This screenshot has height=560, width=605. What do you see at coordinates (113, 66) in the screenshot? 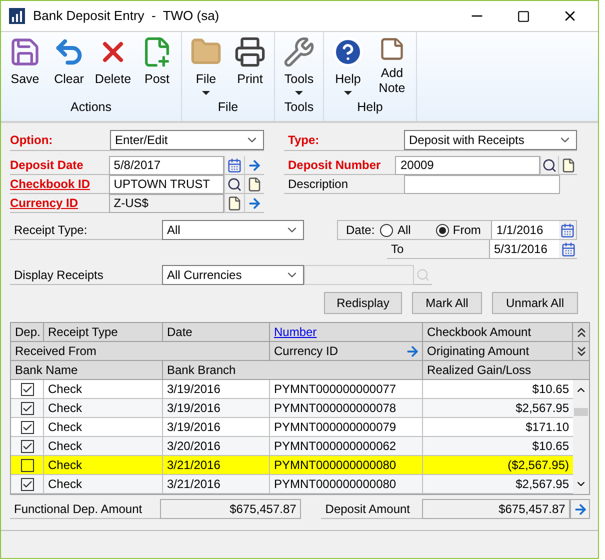
I see `toolbar-button: Delete` at bounding box center [113, 66].